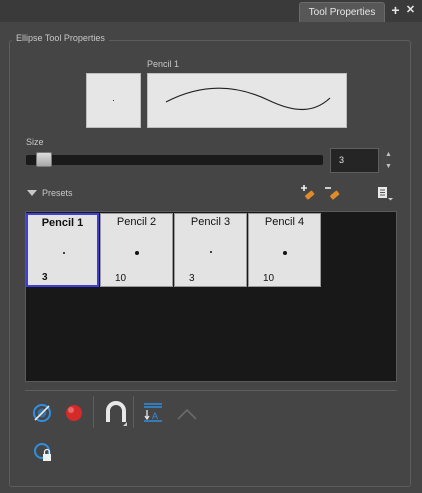 The image size is (422, 493). I want to click on preset-menu-icon, so click(385, 194).